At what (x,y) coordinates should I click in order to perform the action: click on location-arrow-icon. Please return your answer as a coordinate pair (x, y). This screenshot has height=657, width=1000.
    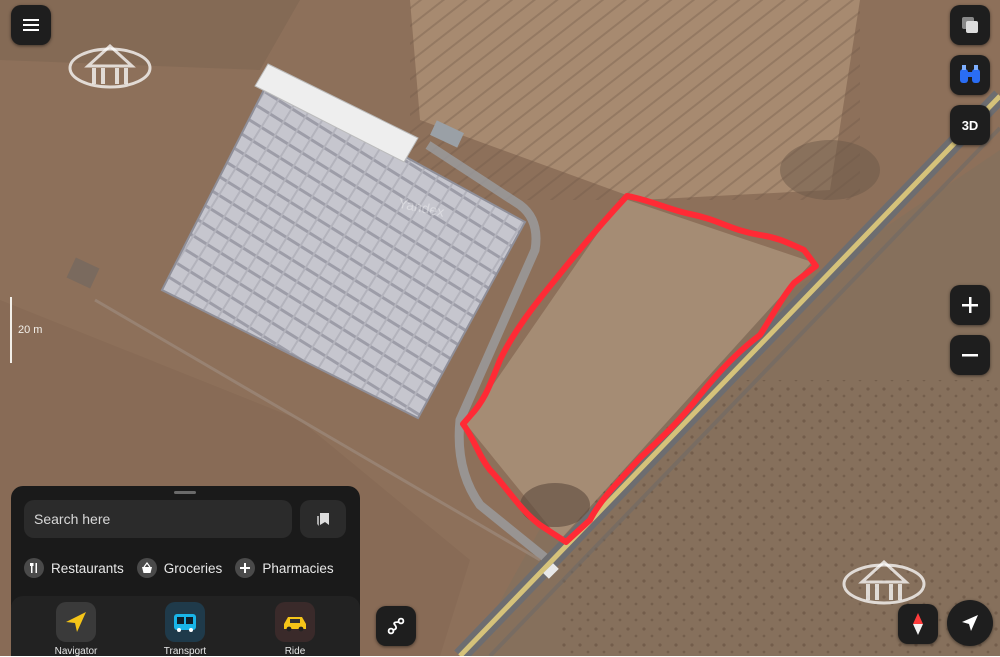
    Looking at the image, I should click on (970, 623).